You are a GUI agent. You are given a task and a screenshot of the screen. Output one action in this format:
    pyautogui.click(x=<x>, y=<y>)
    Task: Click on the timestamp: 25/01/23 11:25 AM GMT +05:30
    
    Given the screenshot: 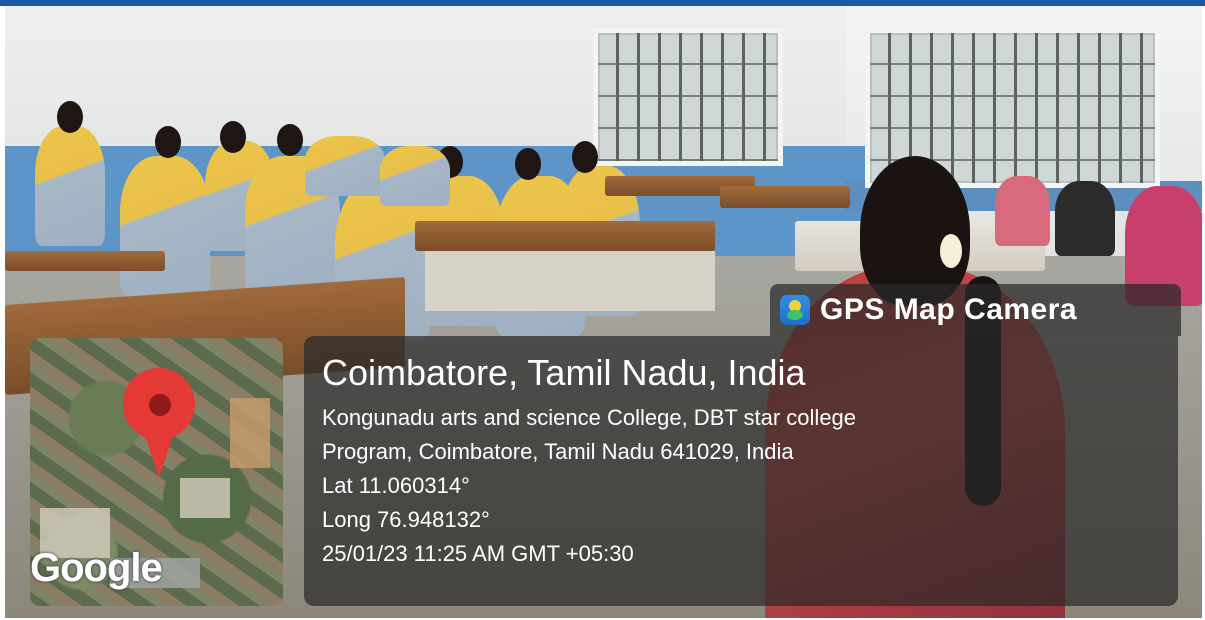 What is the action you would take?
    pyautogui.click(x=478, y=553)
    